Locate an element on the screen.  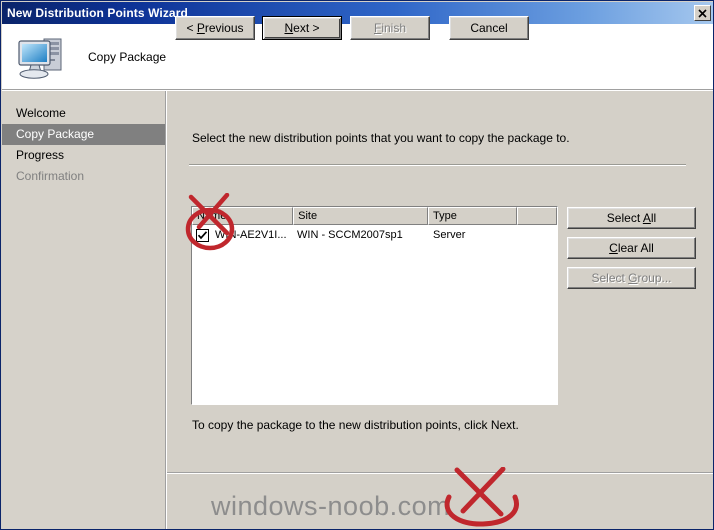
sidebar-item-progress: Progress is located at coordinates (84, 155).